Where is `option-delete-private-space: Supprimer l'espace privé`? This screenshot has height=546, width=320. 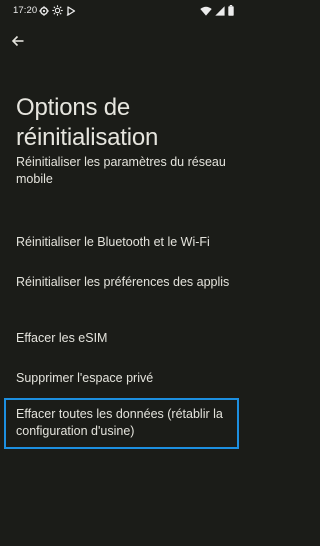 option-delete-private-space: Supprimer l'espace privé is located at coordinates (122, 380).